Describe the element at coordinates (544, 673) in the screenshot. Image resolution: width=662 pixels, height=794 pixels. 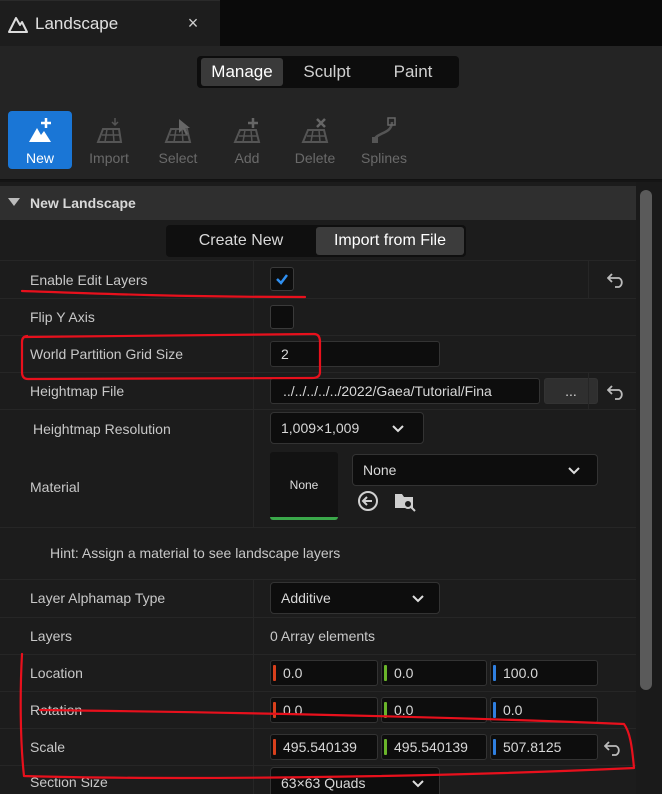
I see `location-z-input: 100.0` at that location.